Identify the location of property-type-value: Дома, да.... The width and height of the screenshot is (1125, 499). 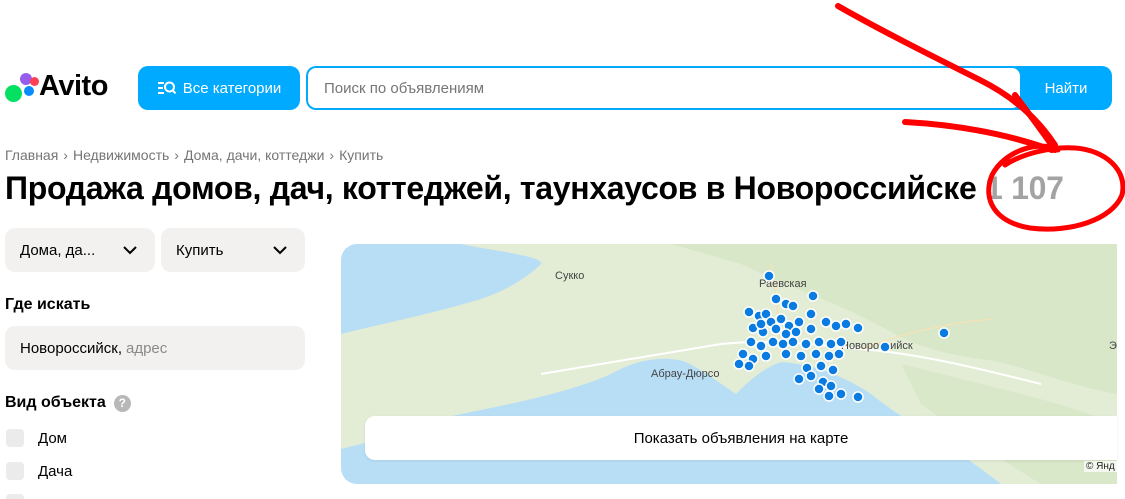
(58, 250).